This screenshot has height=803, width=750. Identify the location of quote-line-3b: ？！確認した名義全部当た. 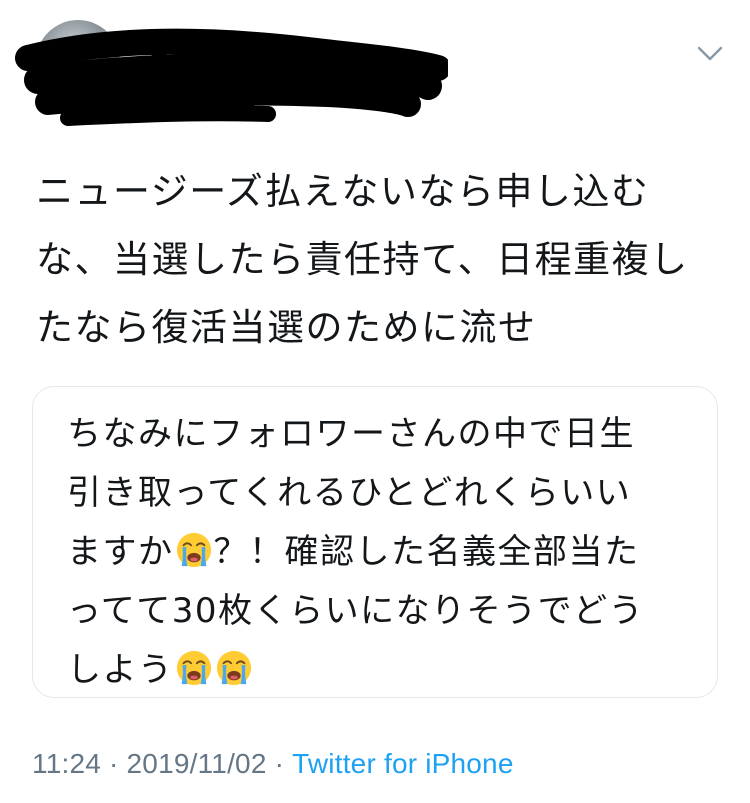
(426, 552).